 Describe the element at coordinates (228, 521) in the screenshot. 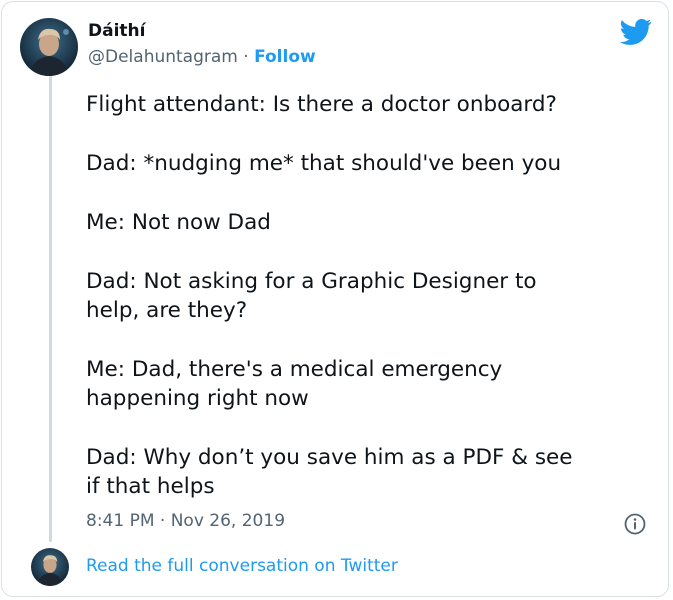

I see `tweet-date: Nov 26, 2019` at that location.